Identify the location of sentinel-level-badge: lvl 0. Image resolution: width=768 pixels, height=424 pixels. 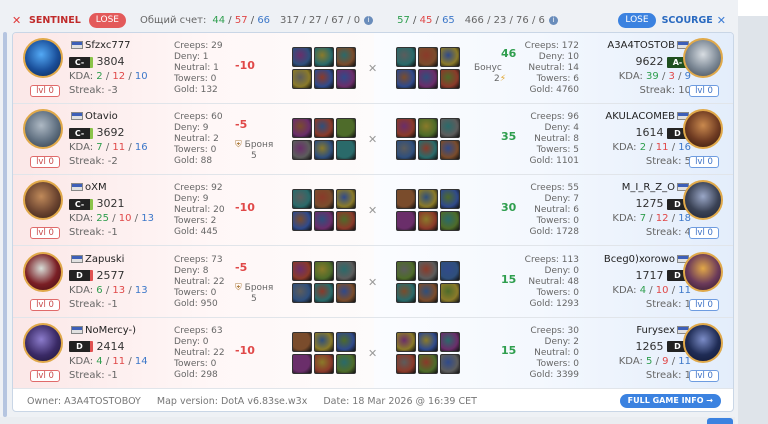
(45, 375).